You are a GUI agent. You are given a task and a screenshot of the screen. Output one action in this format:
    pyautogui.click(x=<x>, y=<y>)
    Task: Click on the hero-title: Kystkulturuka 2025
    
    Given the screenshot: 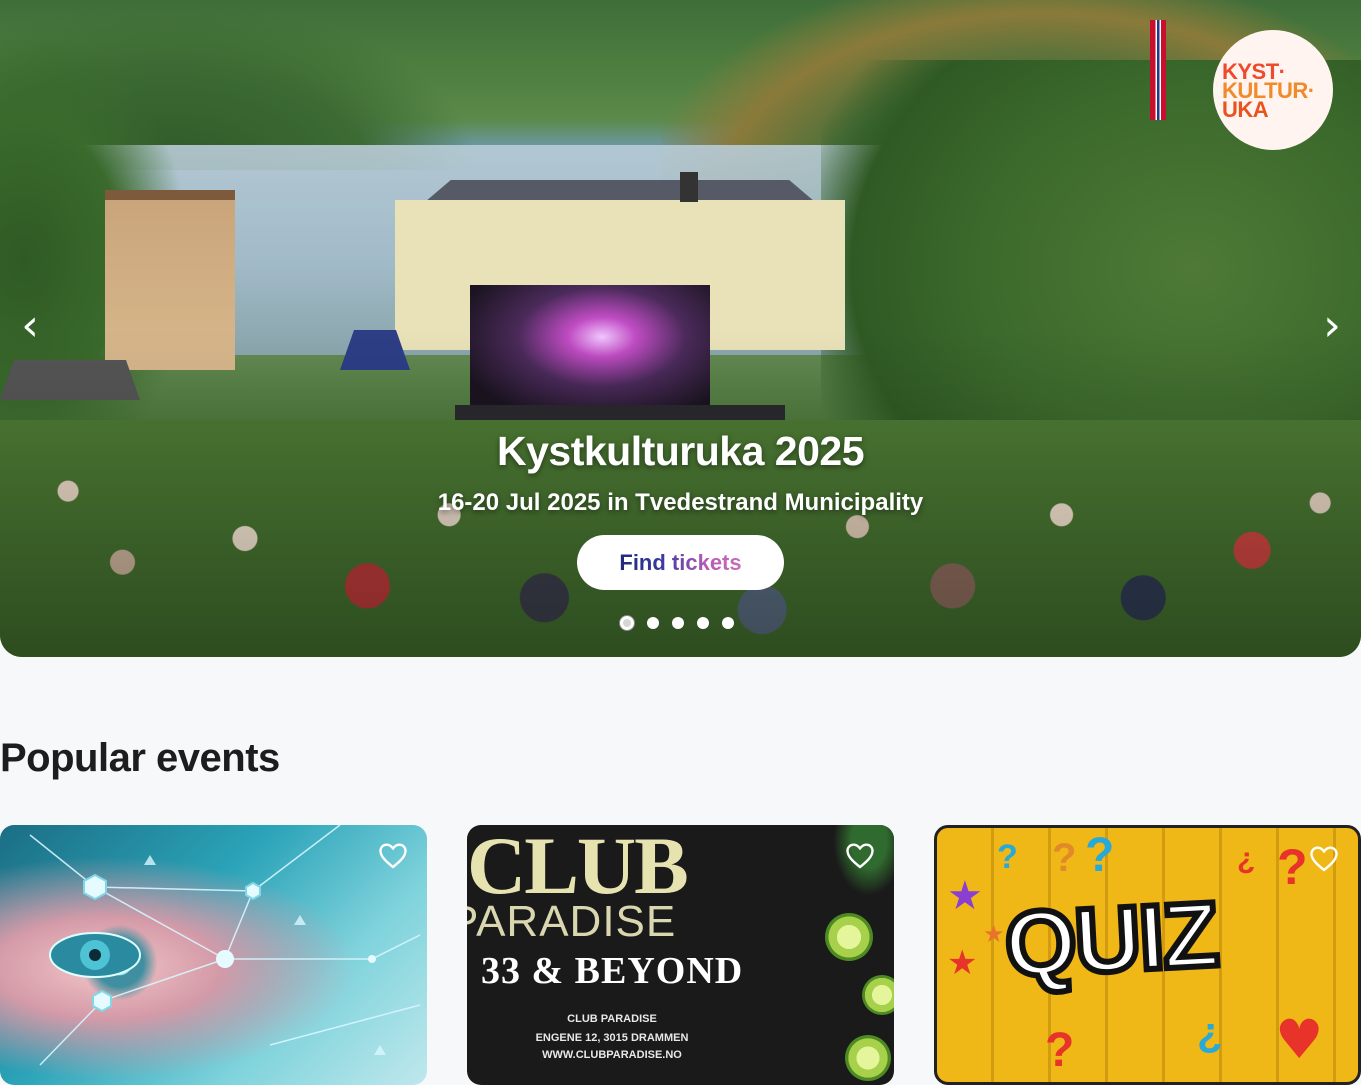 What is the action you would take?
    pyautogui.click(x=680, y=451)
    